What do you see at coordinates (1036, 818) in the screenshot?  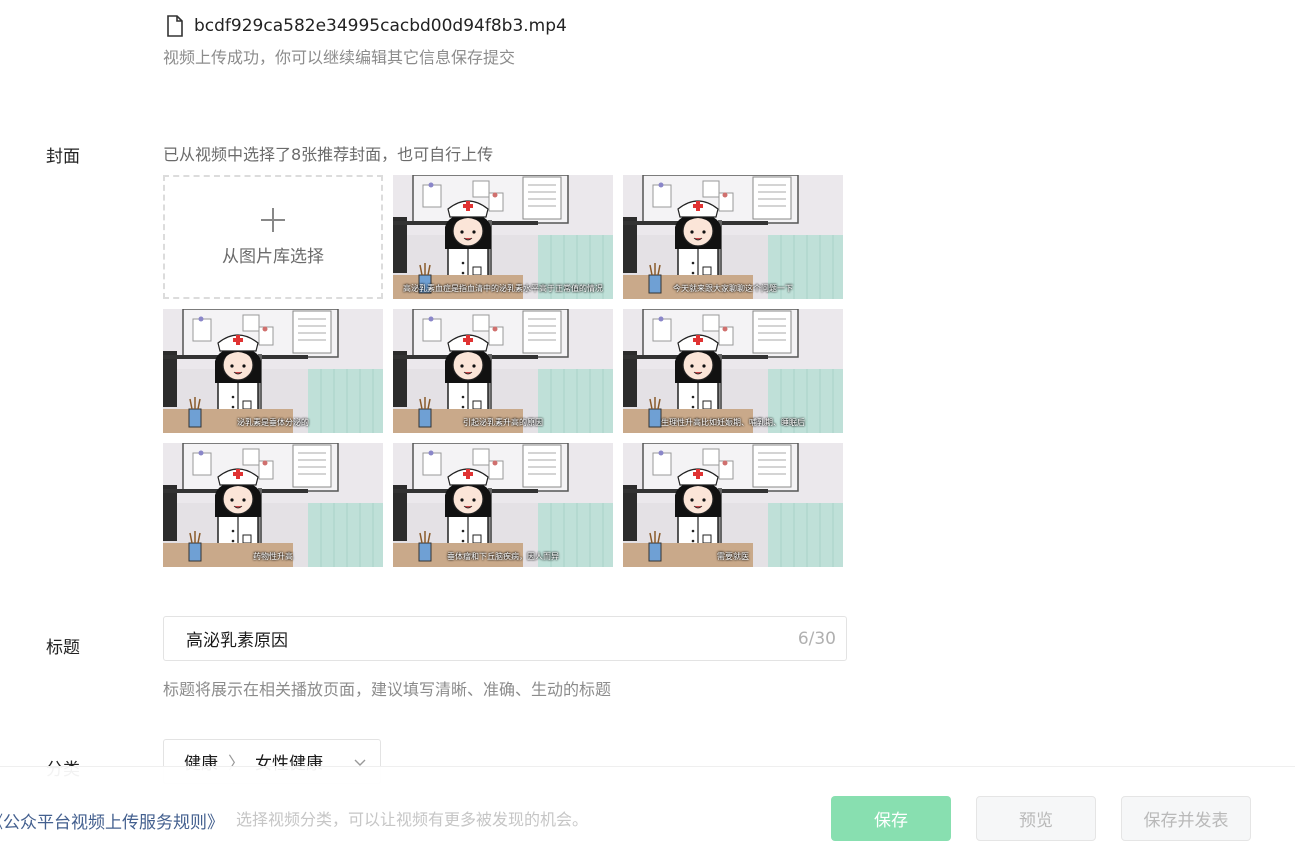 I see `preview-button: 预览` at bounding box center [1036, 818].